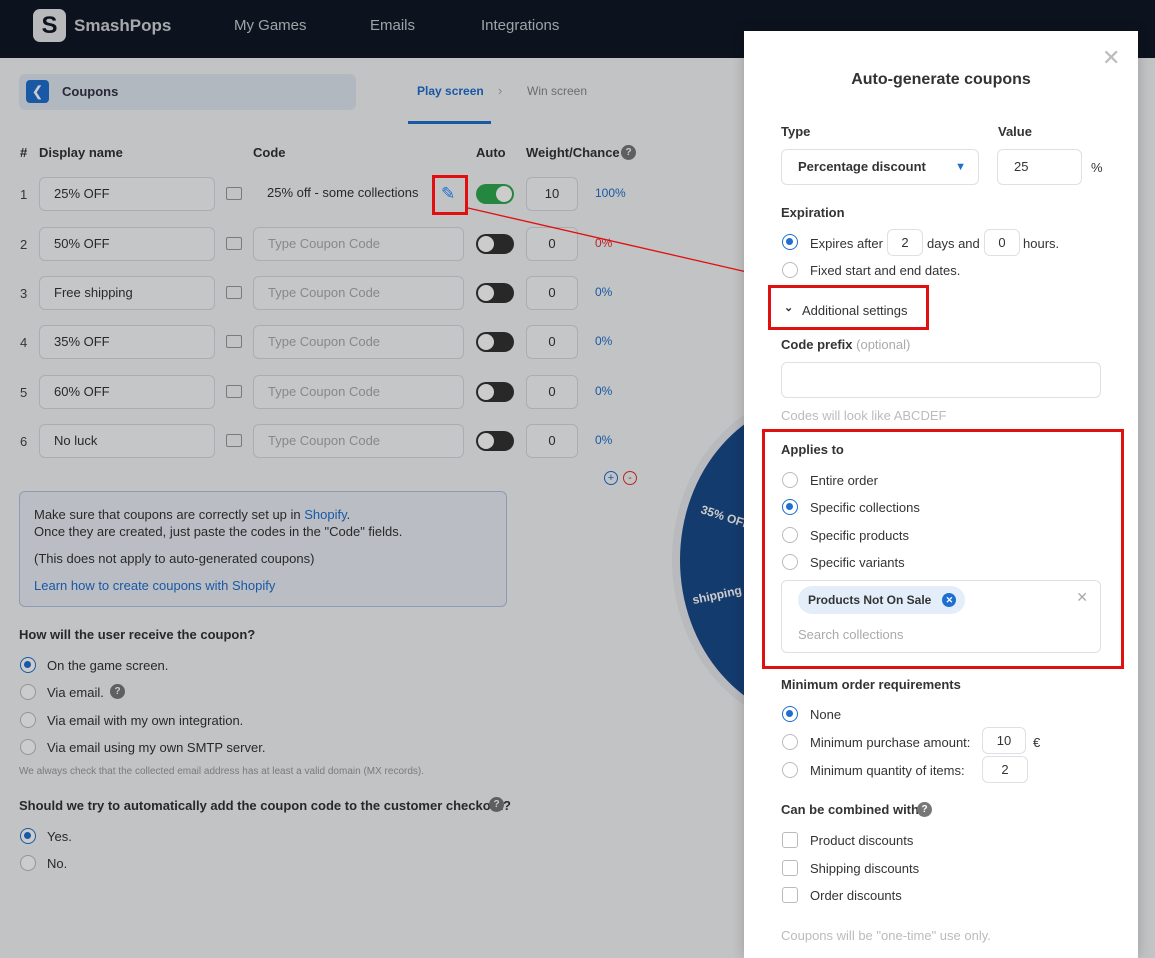 The height and width of the screenshot is (958, 1155). Describe the element at coordinates (862, 840) in the screenshot. I see `combine-product-discounts: Product discounts` at that location.